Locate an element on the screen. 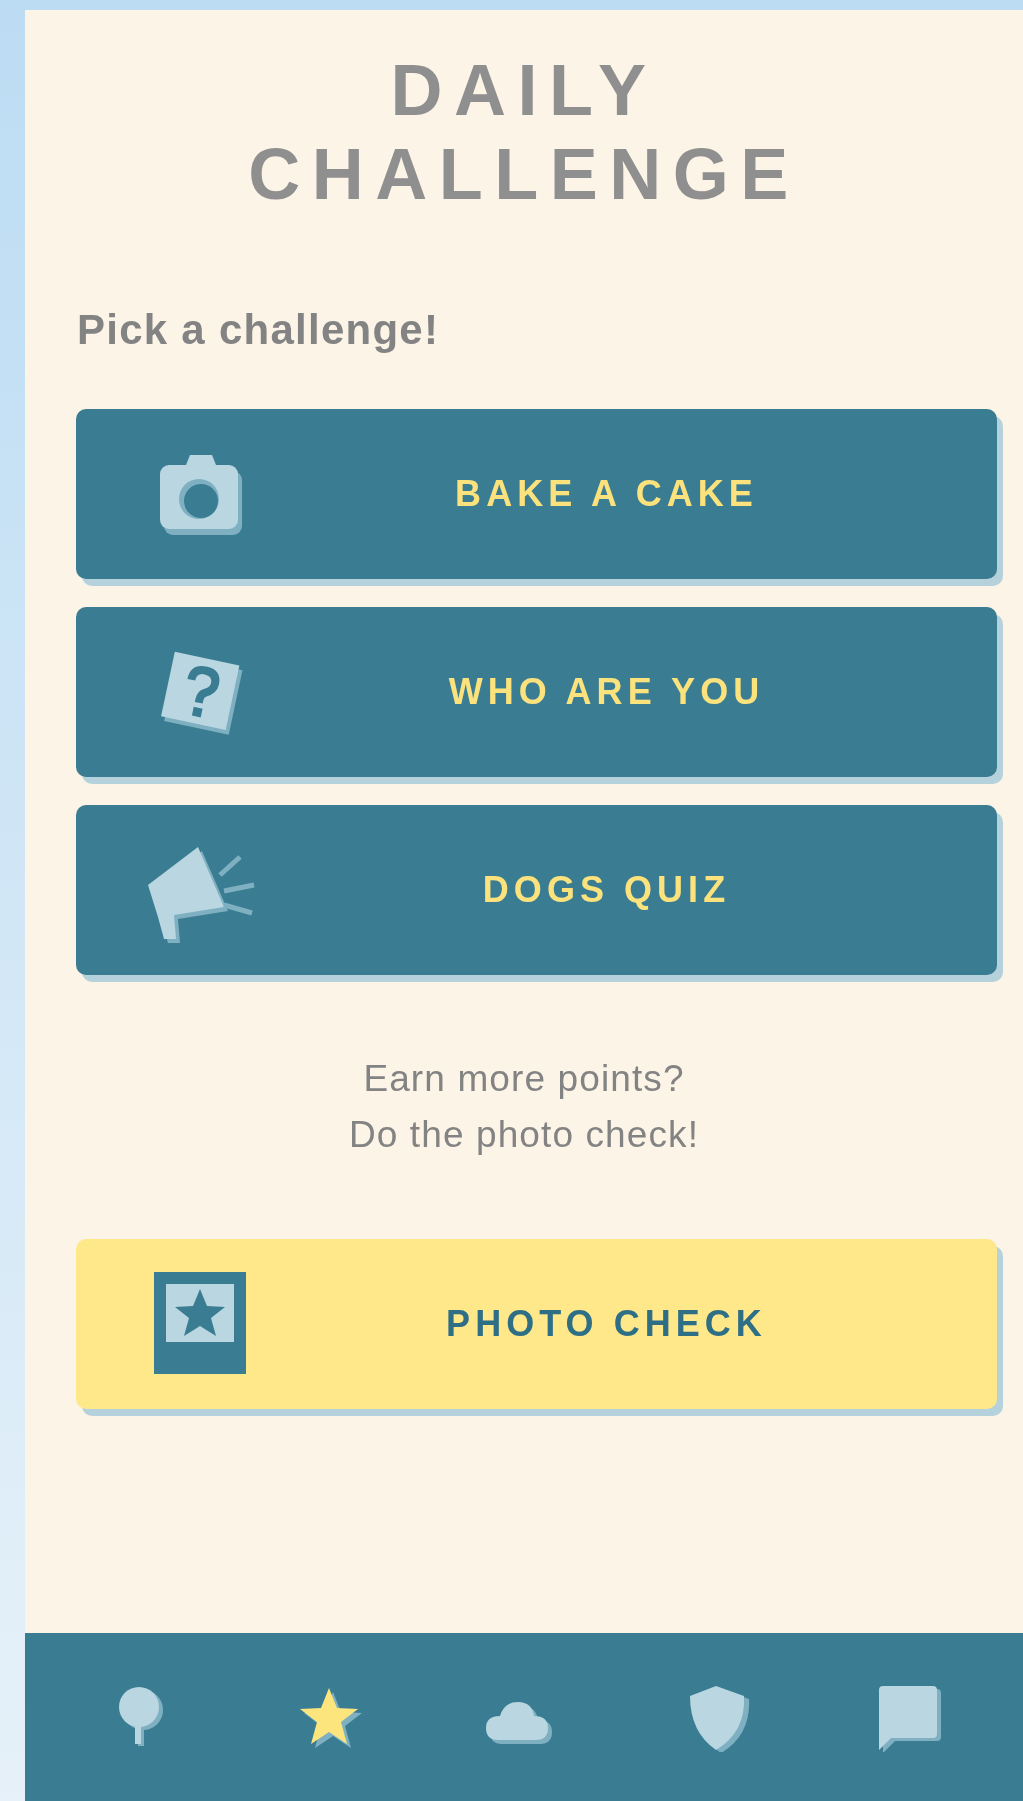 The width and height of the screenshot is (1023, 1801). hint-text: Do the photo check! is located at coordinates (524, 1135).